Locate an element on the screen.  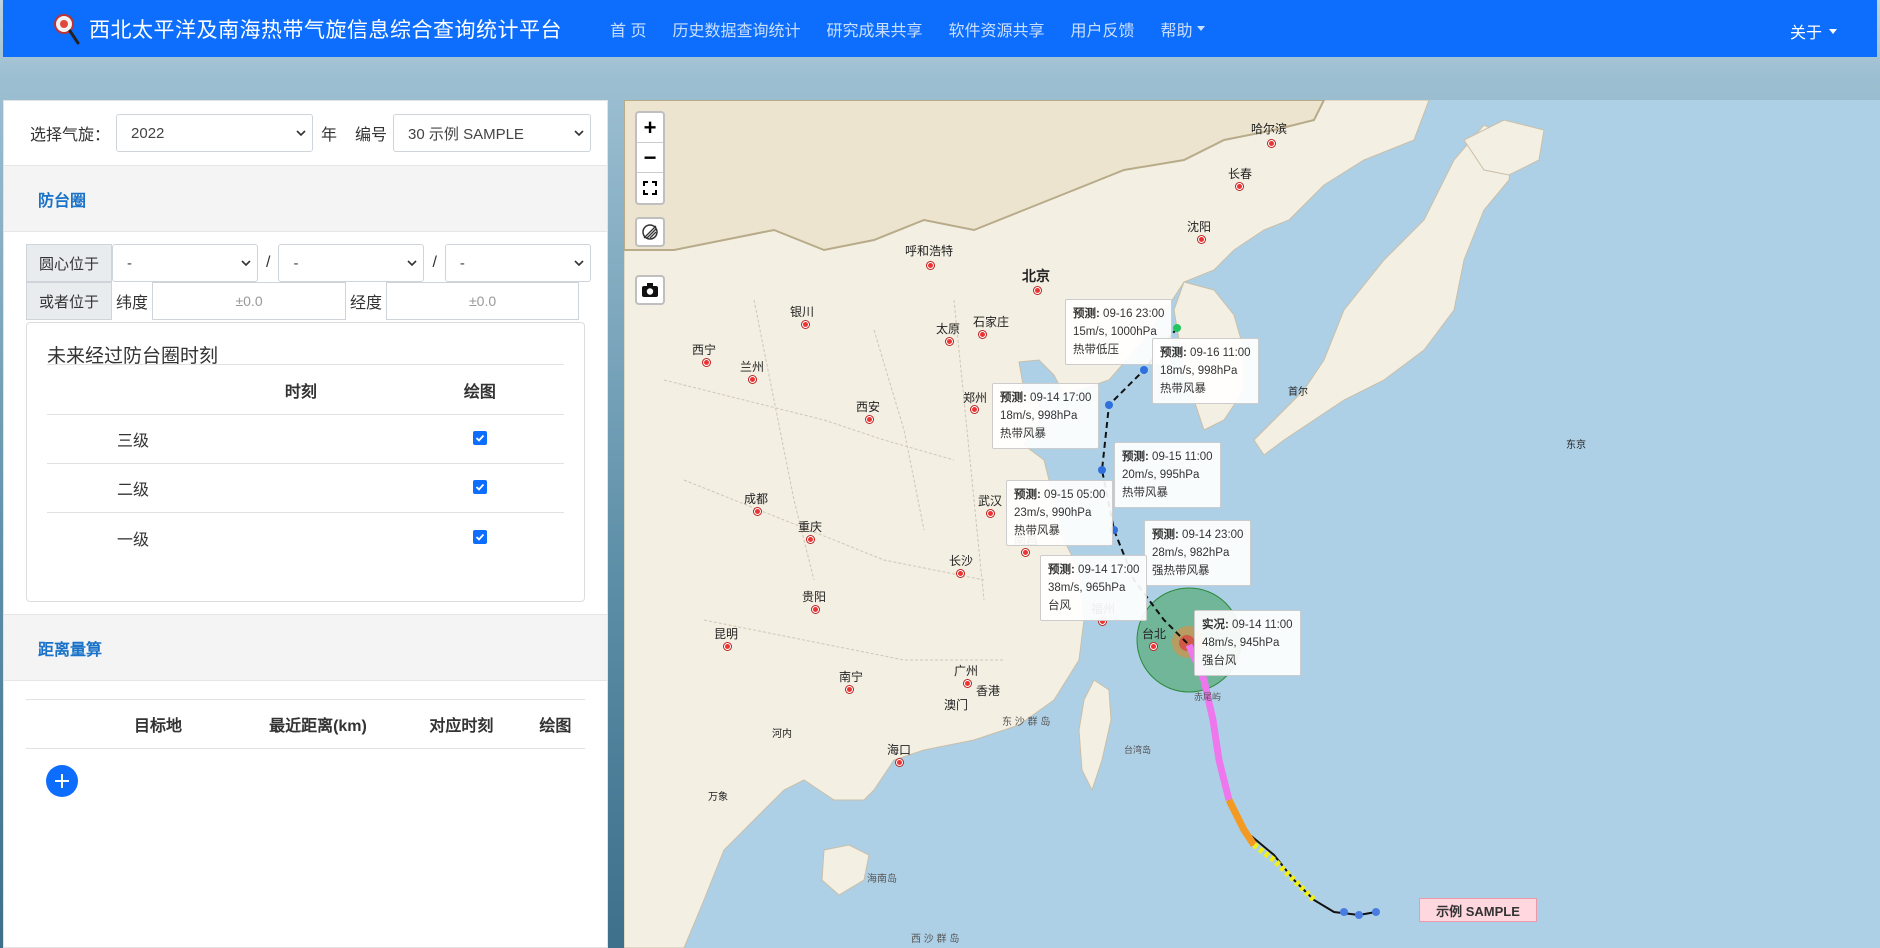
nav-history-query: 历史数据查询统计 is located at coordinates (736, 29).